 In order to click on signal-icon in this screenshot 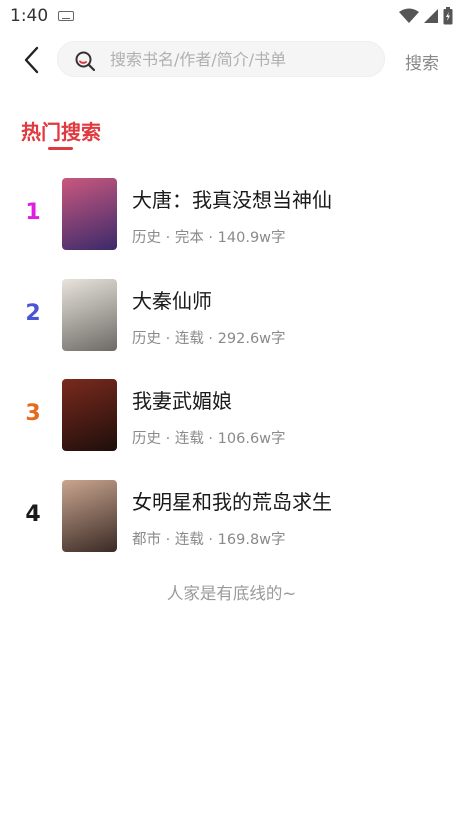, I will do `click(431, 16)`.